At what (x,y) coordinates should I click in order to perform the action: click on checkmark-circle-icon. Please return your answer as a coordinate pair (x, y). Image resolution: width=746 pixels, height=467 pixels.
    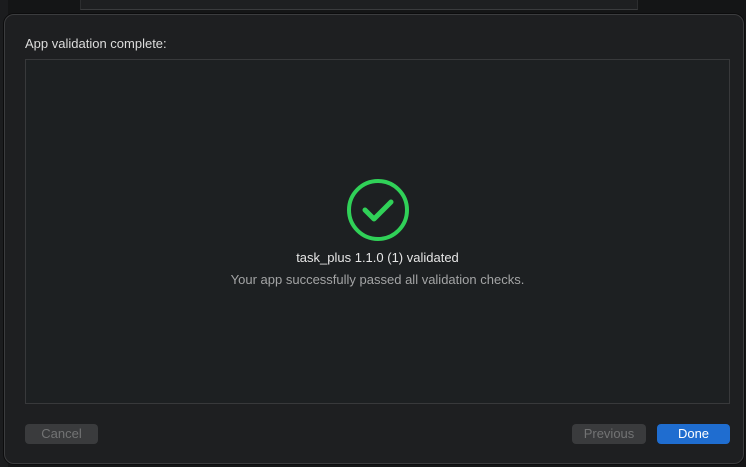
    Looking at the image, I should click on (378, 210).